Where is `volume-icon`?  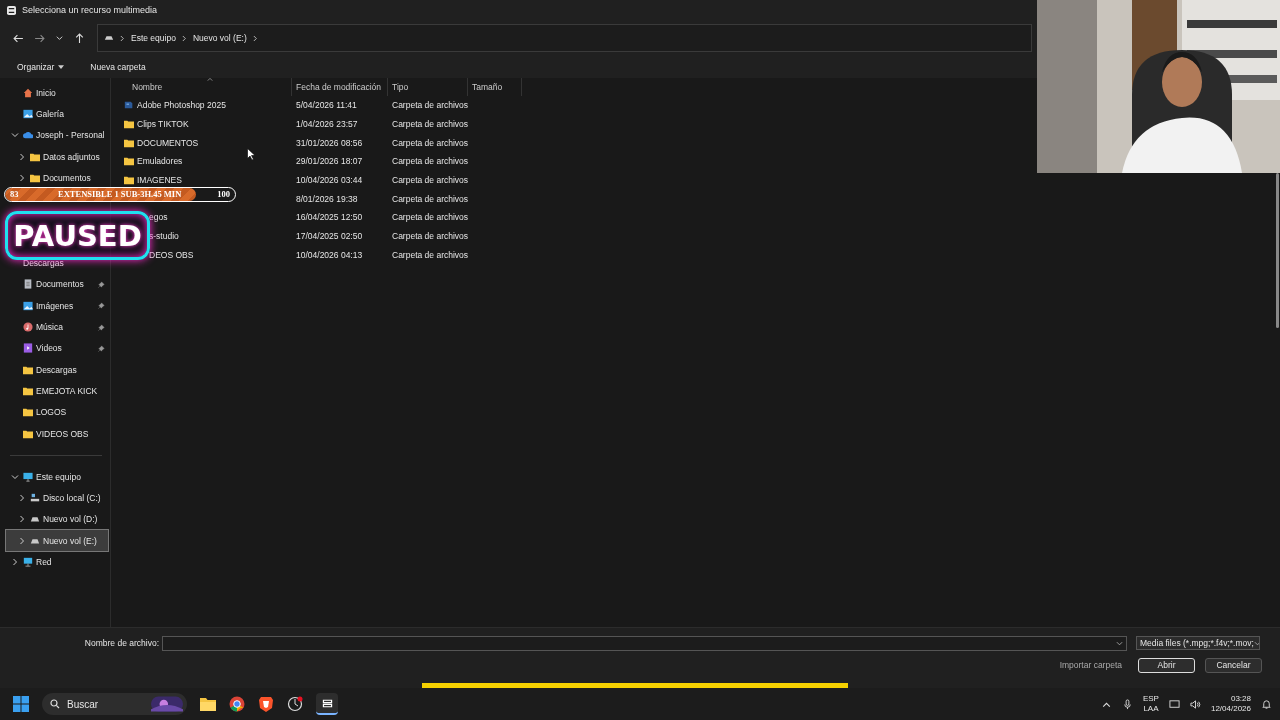 volume-icon is located at coordinates (1195, 704).